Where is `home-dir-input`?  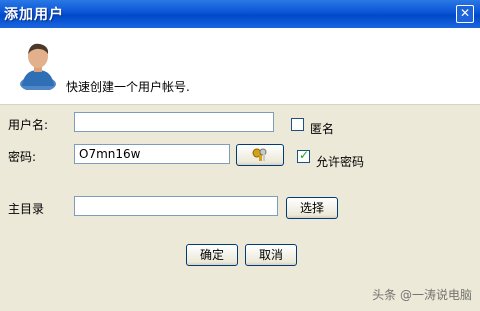 home-dir-input is located at coordinates (176, 206).